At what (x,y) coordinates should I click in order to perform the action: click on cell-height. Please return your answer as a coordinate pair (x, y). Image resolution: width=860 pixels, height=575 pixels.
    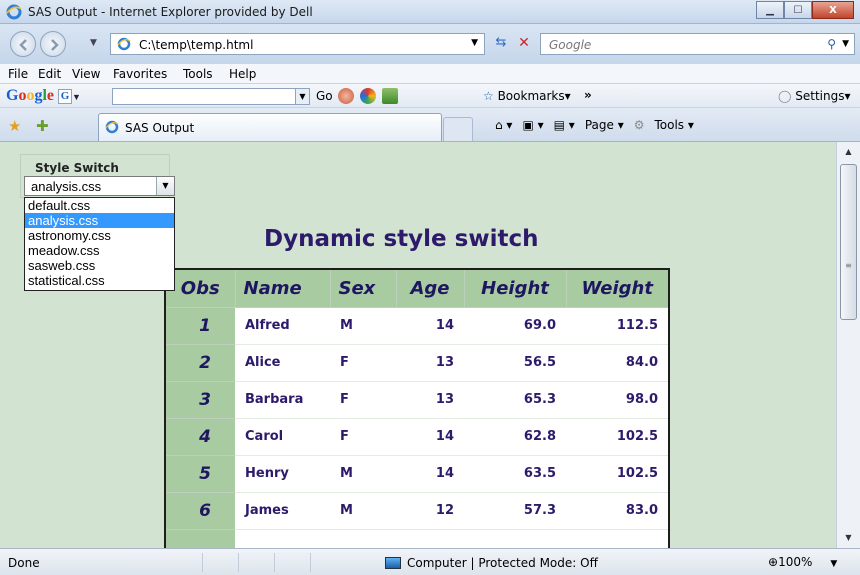
    Looking at the image, I should click on (515, 538).